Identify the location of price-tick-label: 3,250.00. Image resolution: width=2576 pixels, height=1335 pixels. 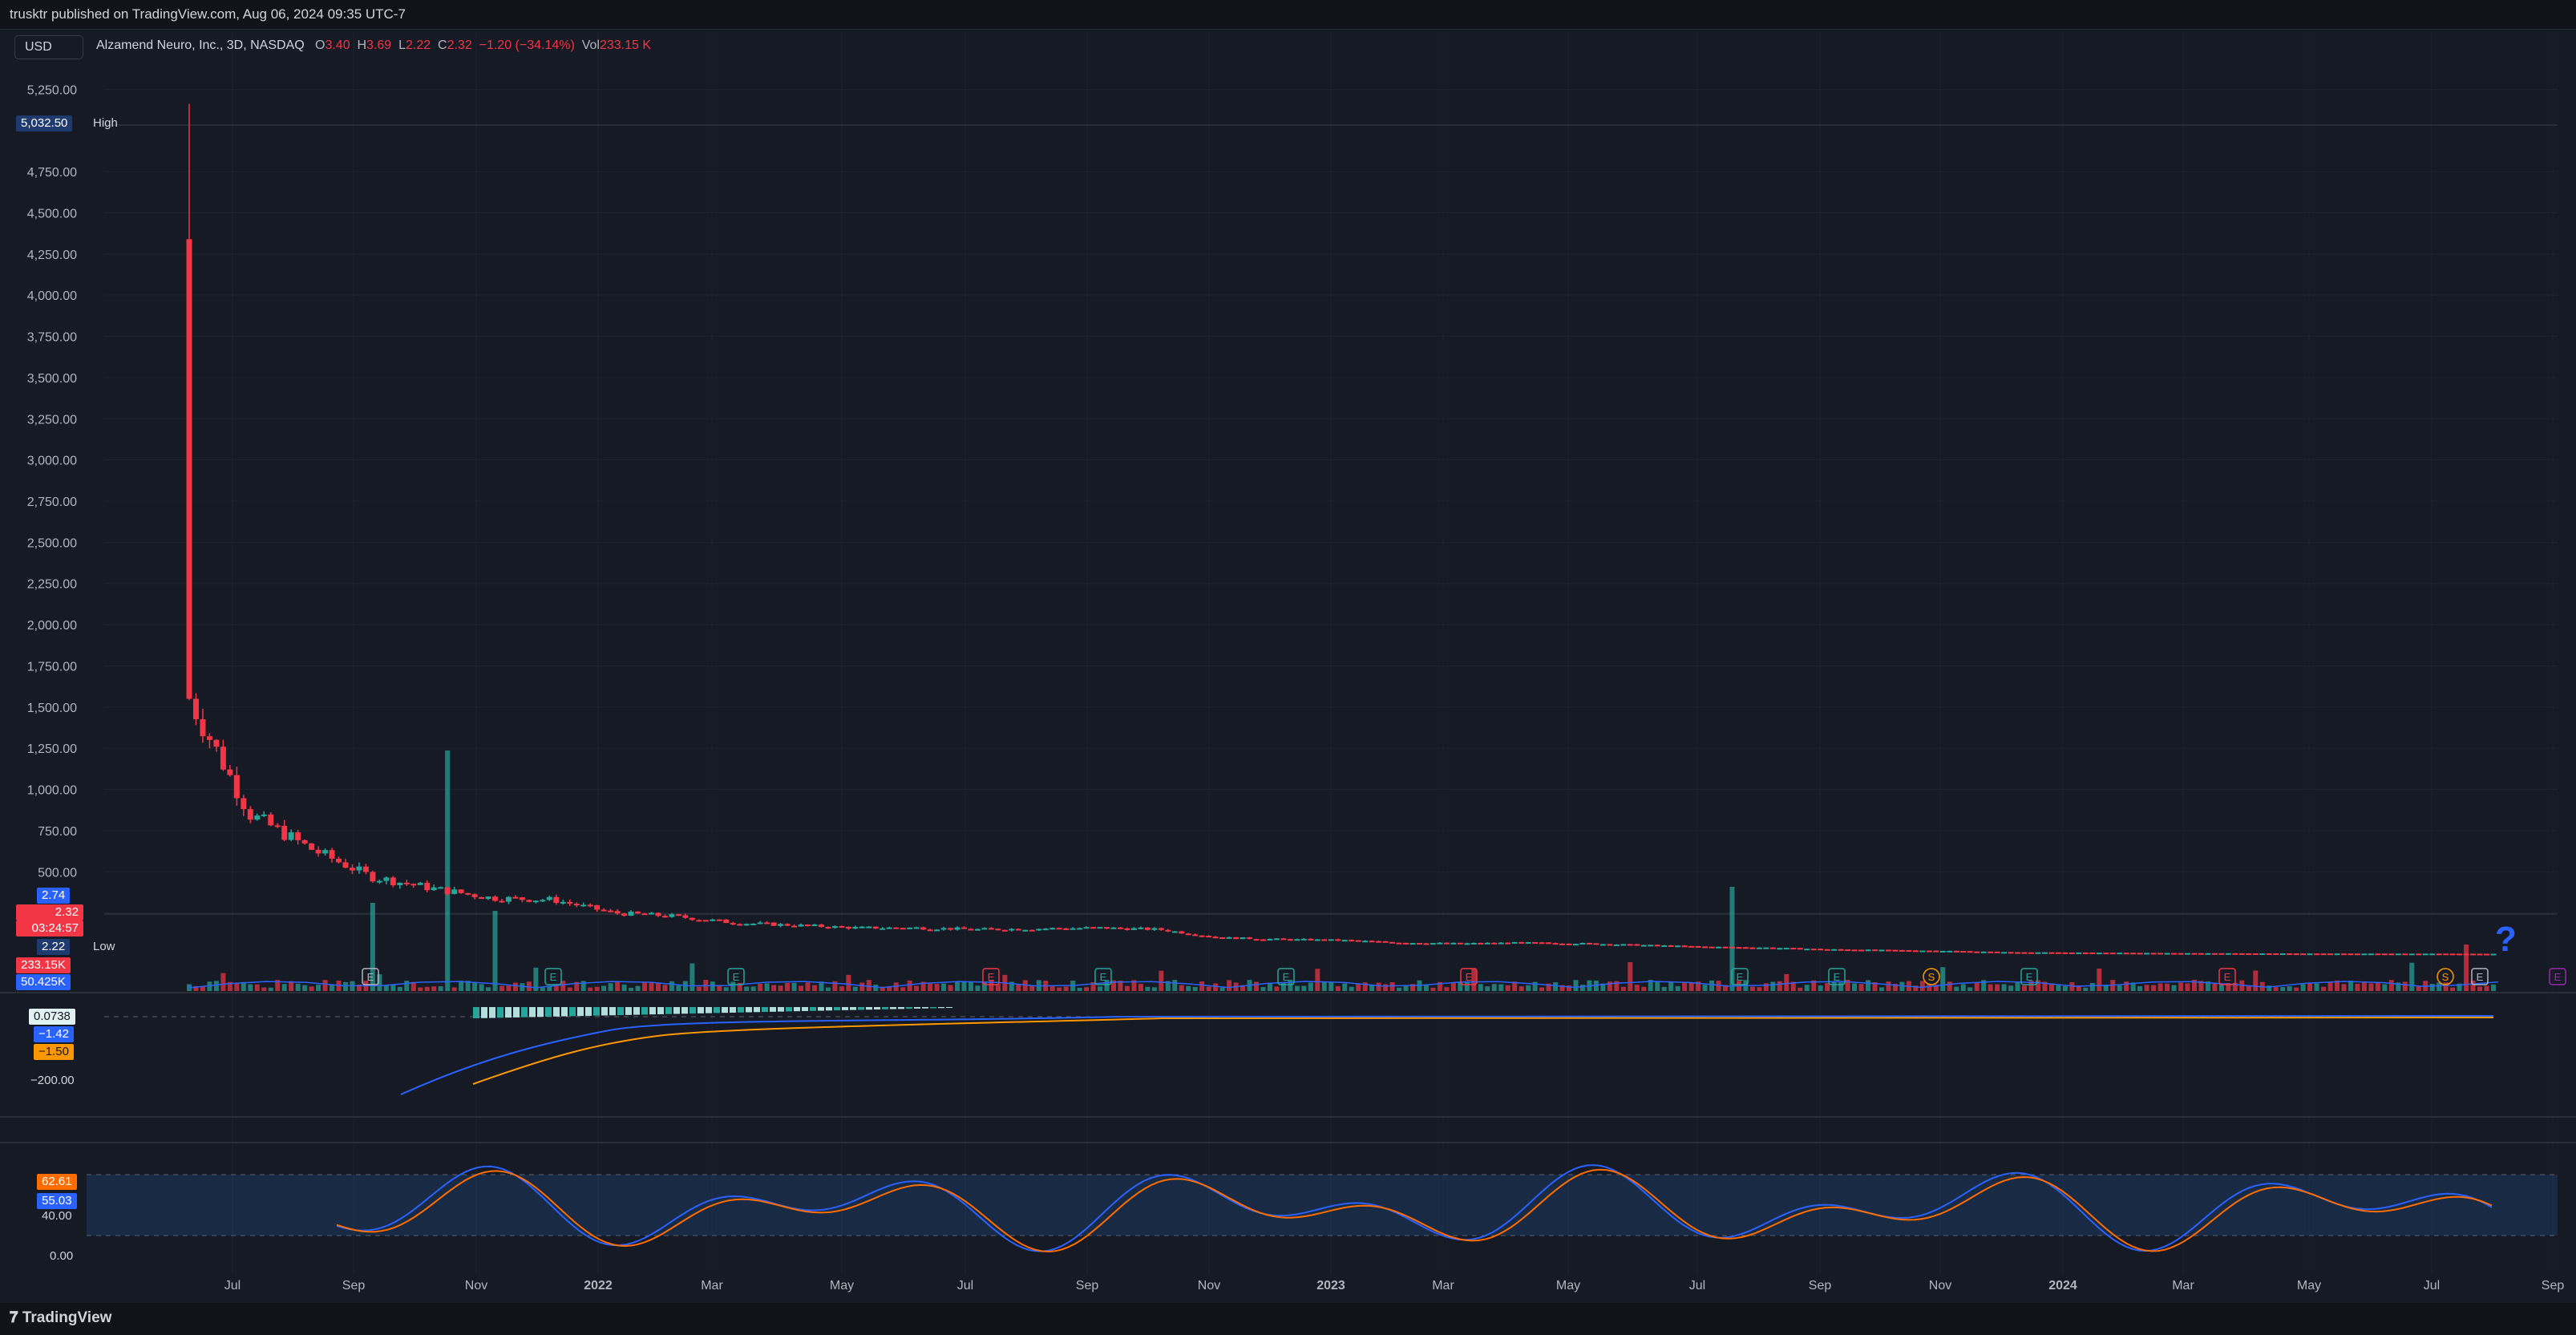
(52, 420).